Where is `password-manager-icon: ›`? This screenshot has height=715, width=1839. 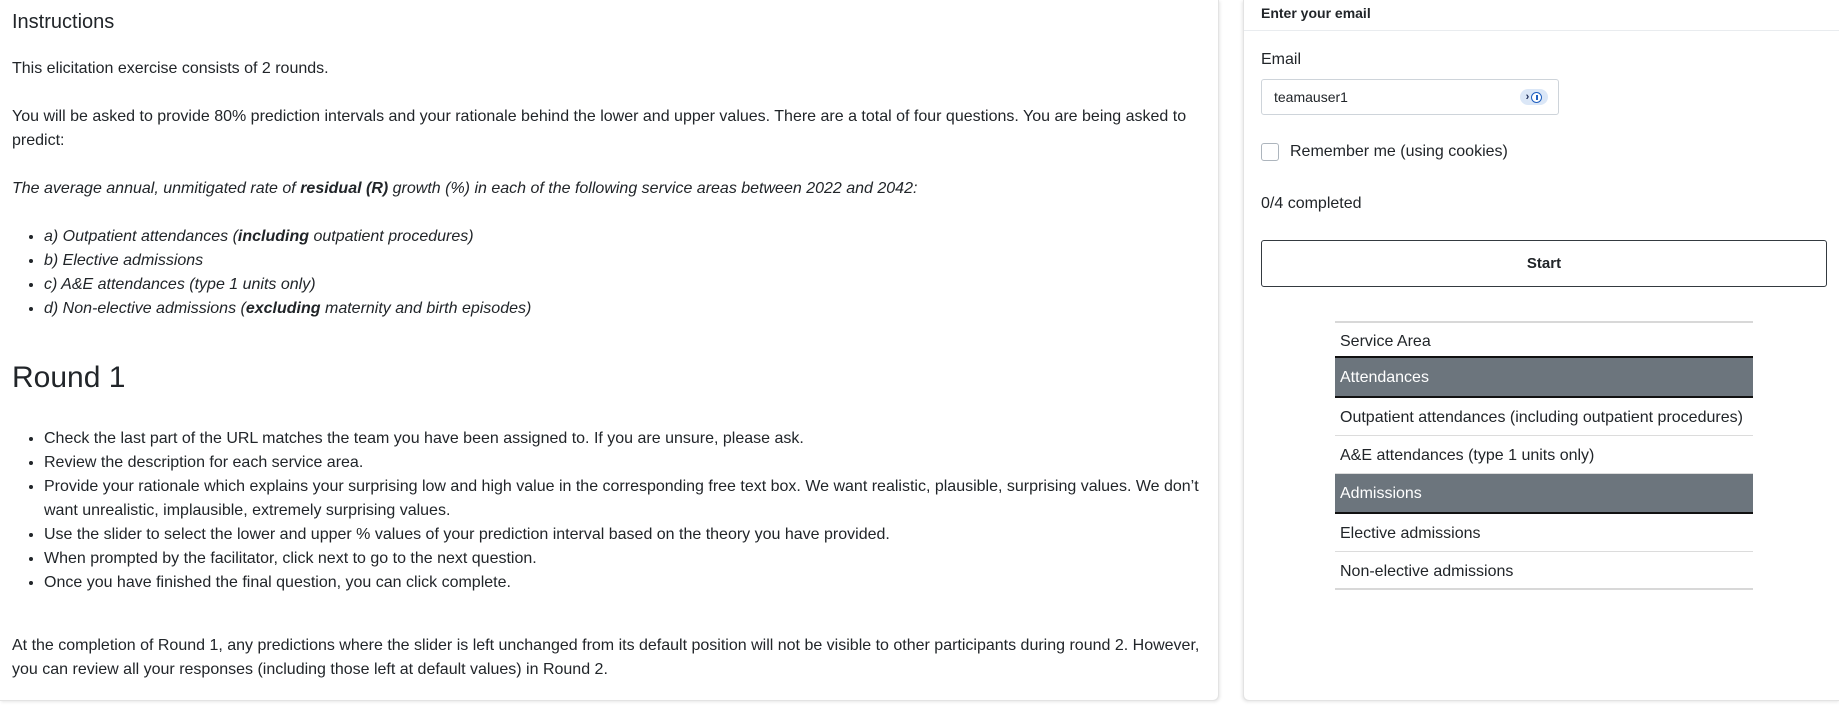 password-manager-icon: › is located at coordinates (1534, 97).